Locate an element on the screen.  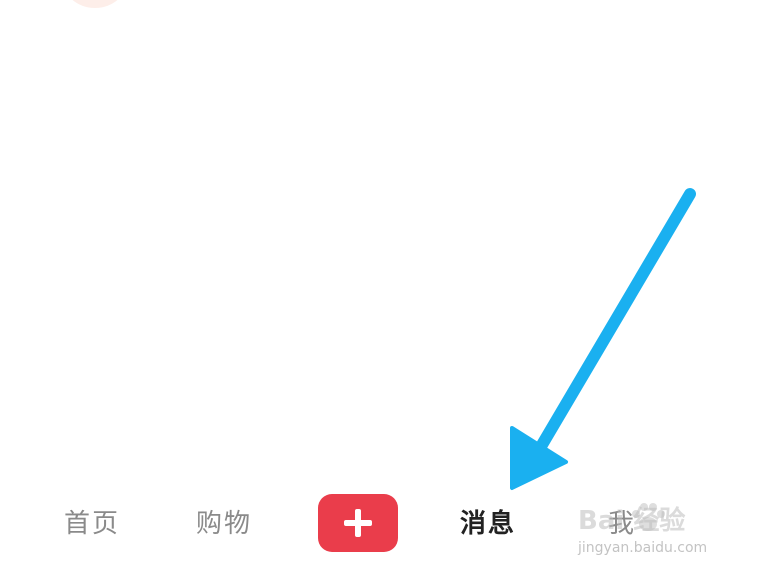
plus-icon-vertical is located at coordinates (358, 523).